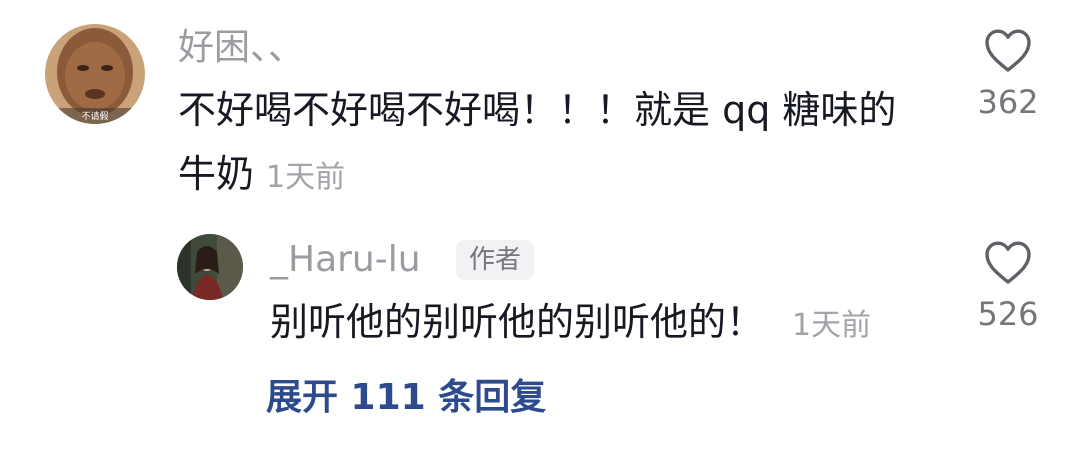 The image size is (1080, 455). Describe the element at coordinates (94, 116) in the screenshot. I see `avatar-caption: 不请假` at that location.